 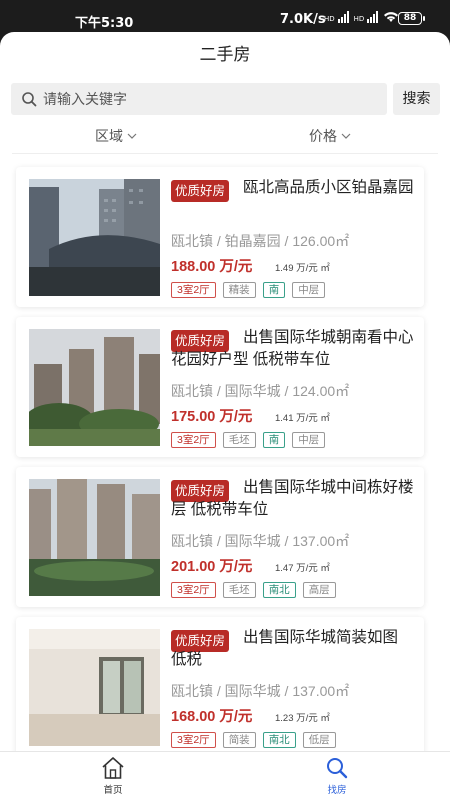 I want to click on listing-tags: 3室2厅 毛坯 南北 高层, so click(x=253, y=590).